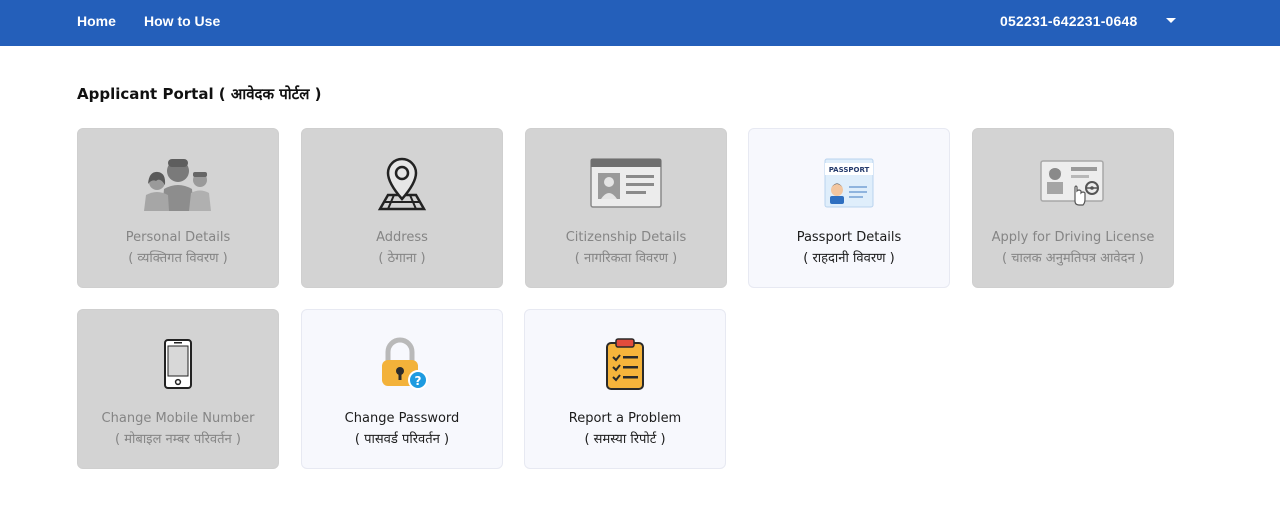  I want to click on card-label-ne: ( नागरिकता विवरण ), so click(626, 258).